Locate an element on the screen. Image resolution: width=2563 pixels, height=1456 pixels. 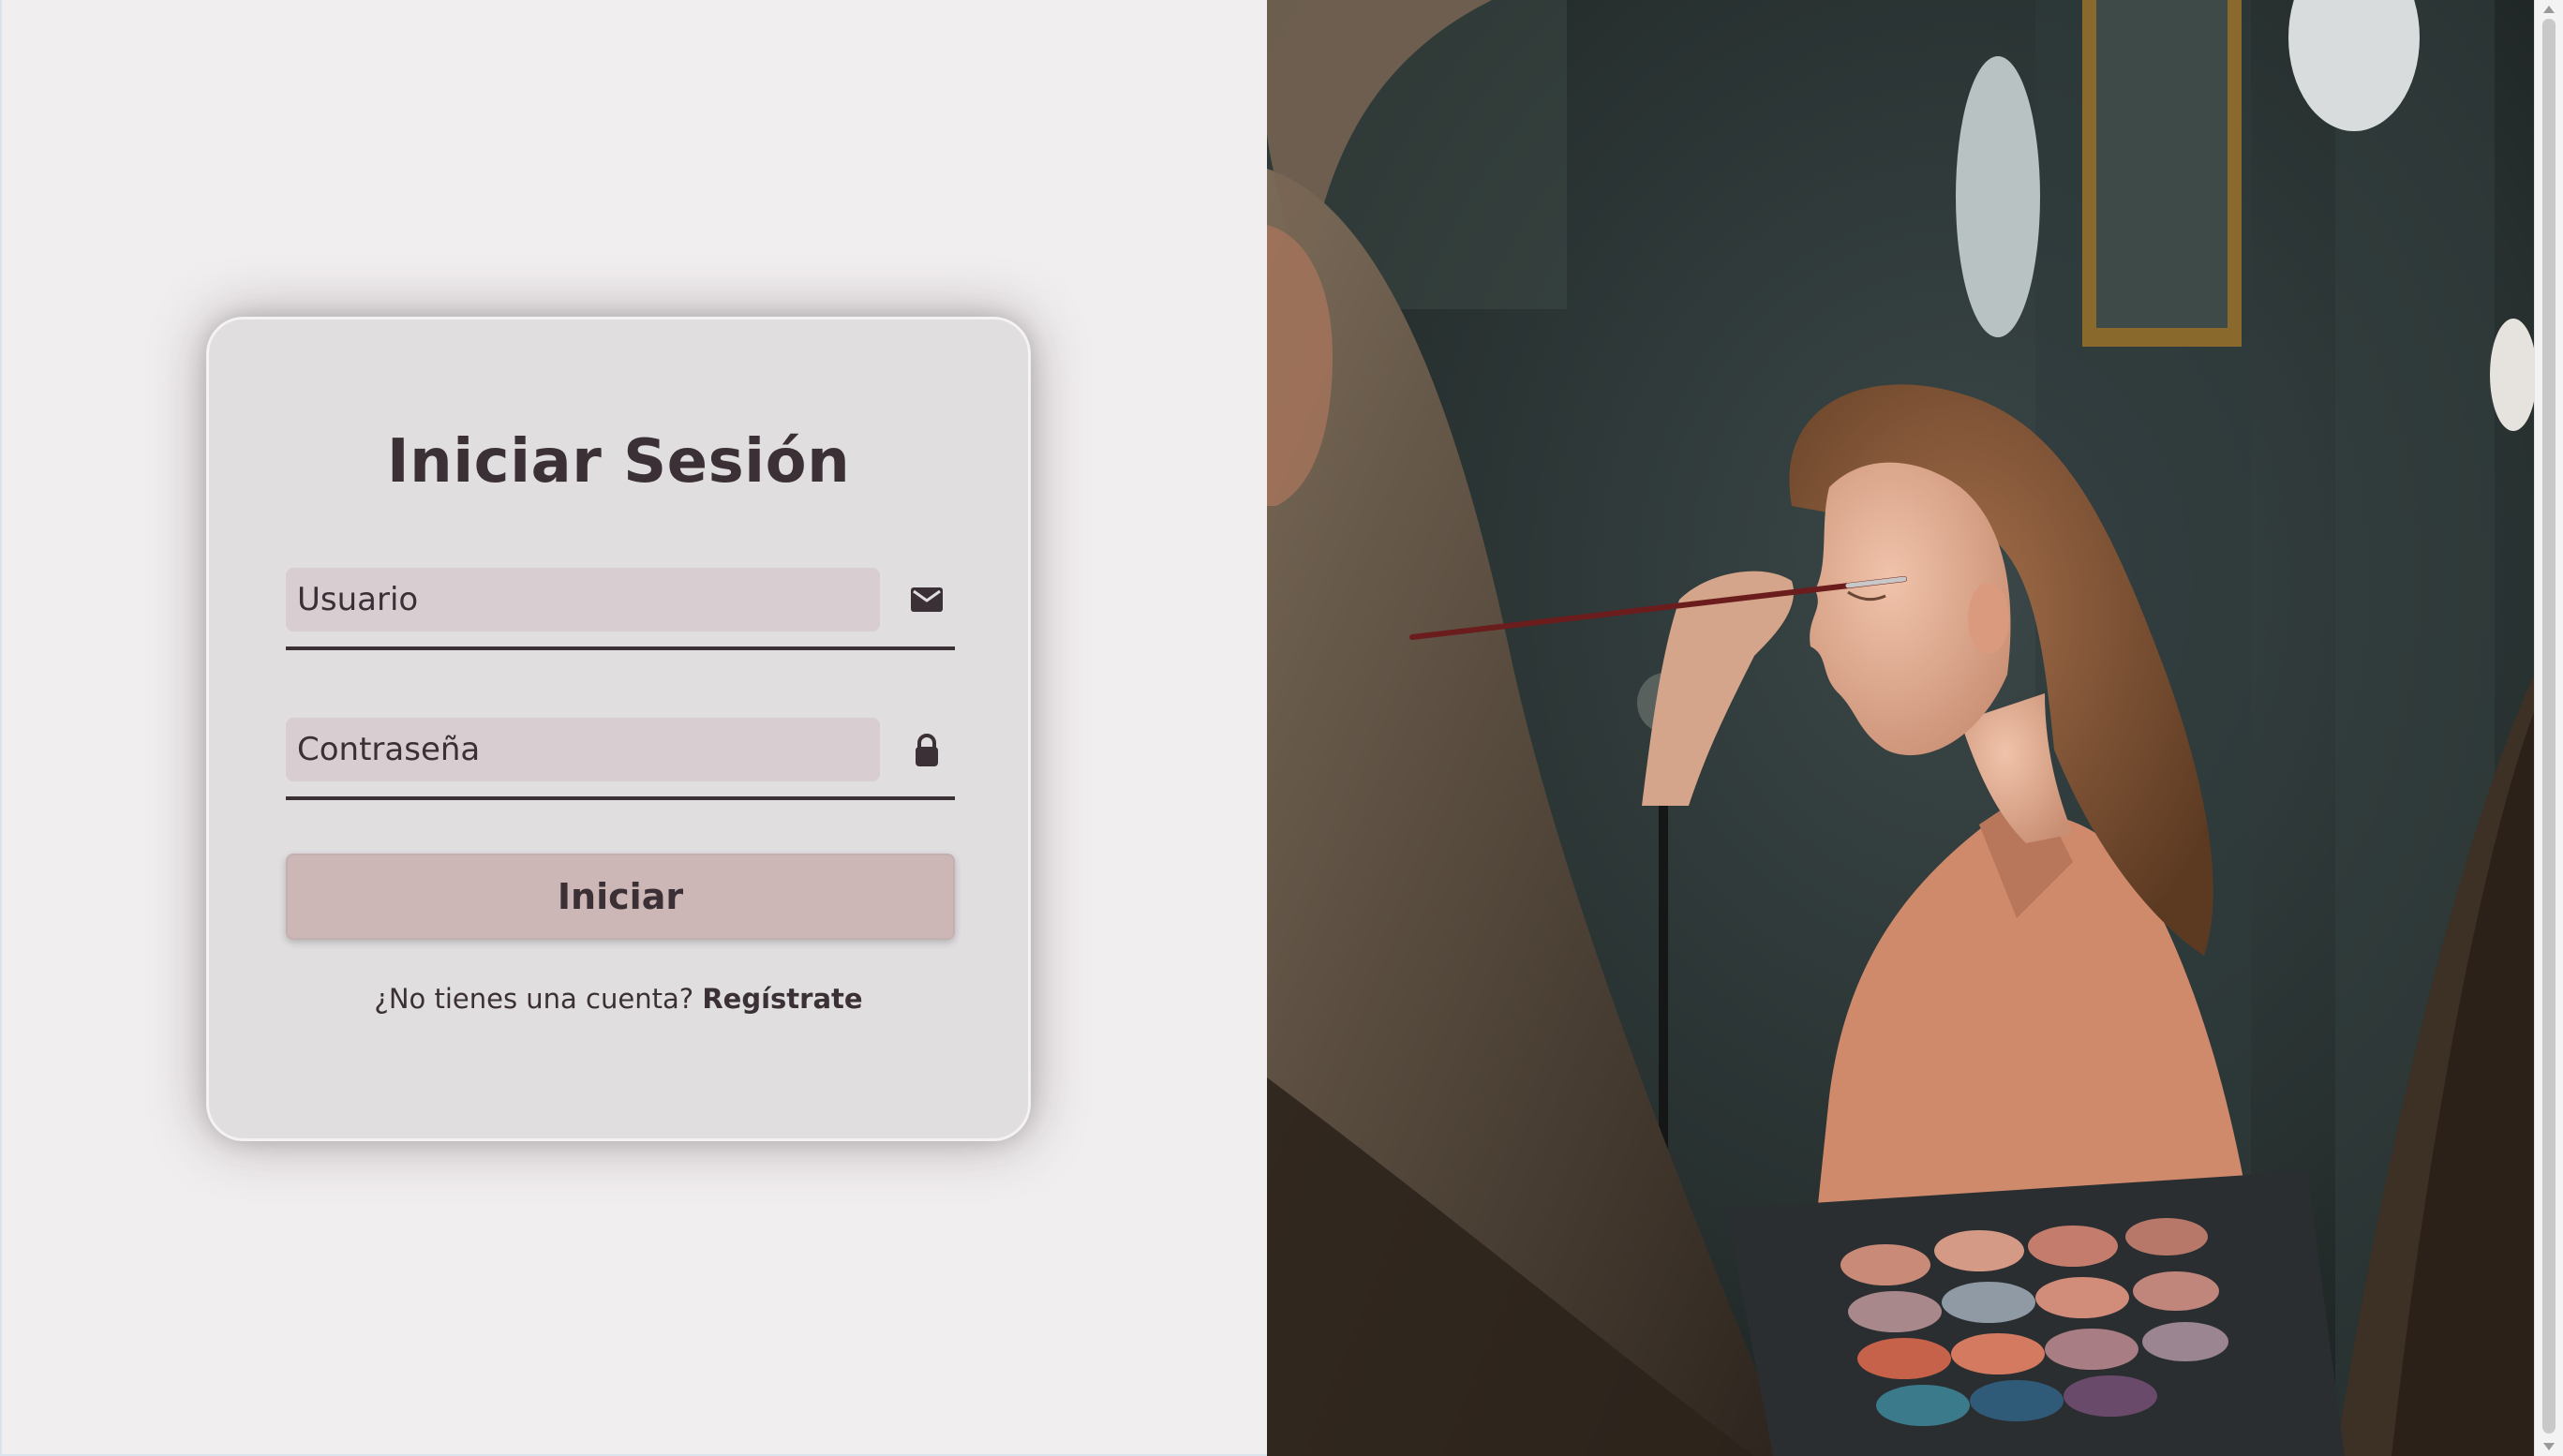
page-scrollbar is located at coordinates (2548, 728).